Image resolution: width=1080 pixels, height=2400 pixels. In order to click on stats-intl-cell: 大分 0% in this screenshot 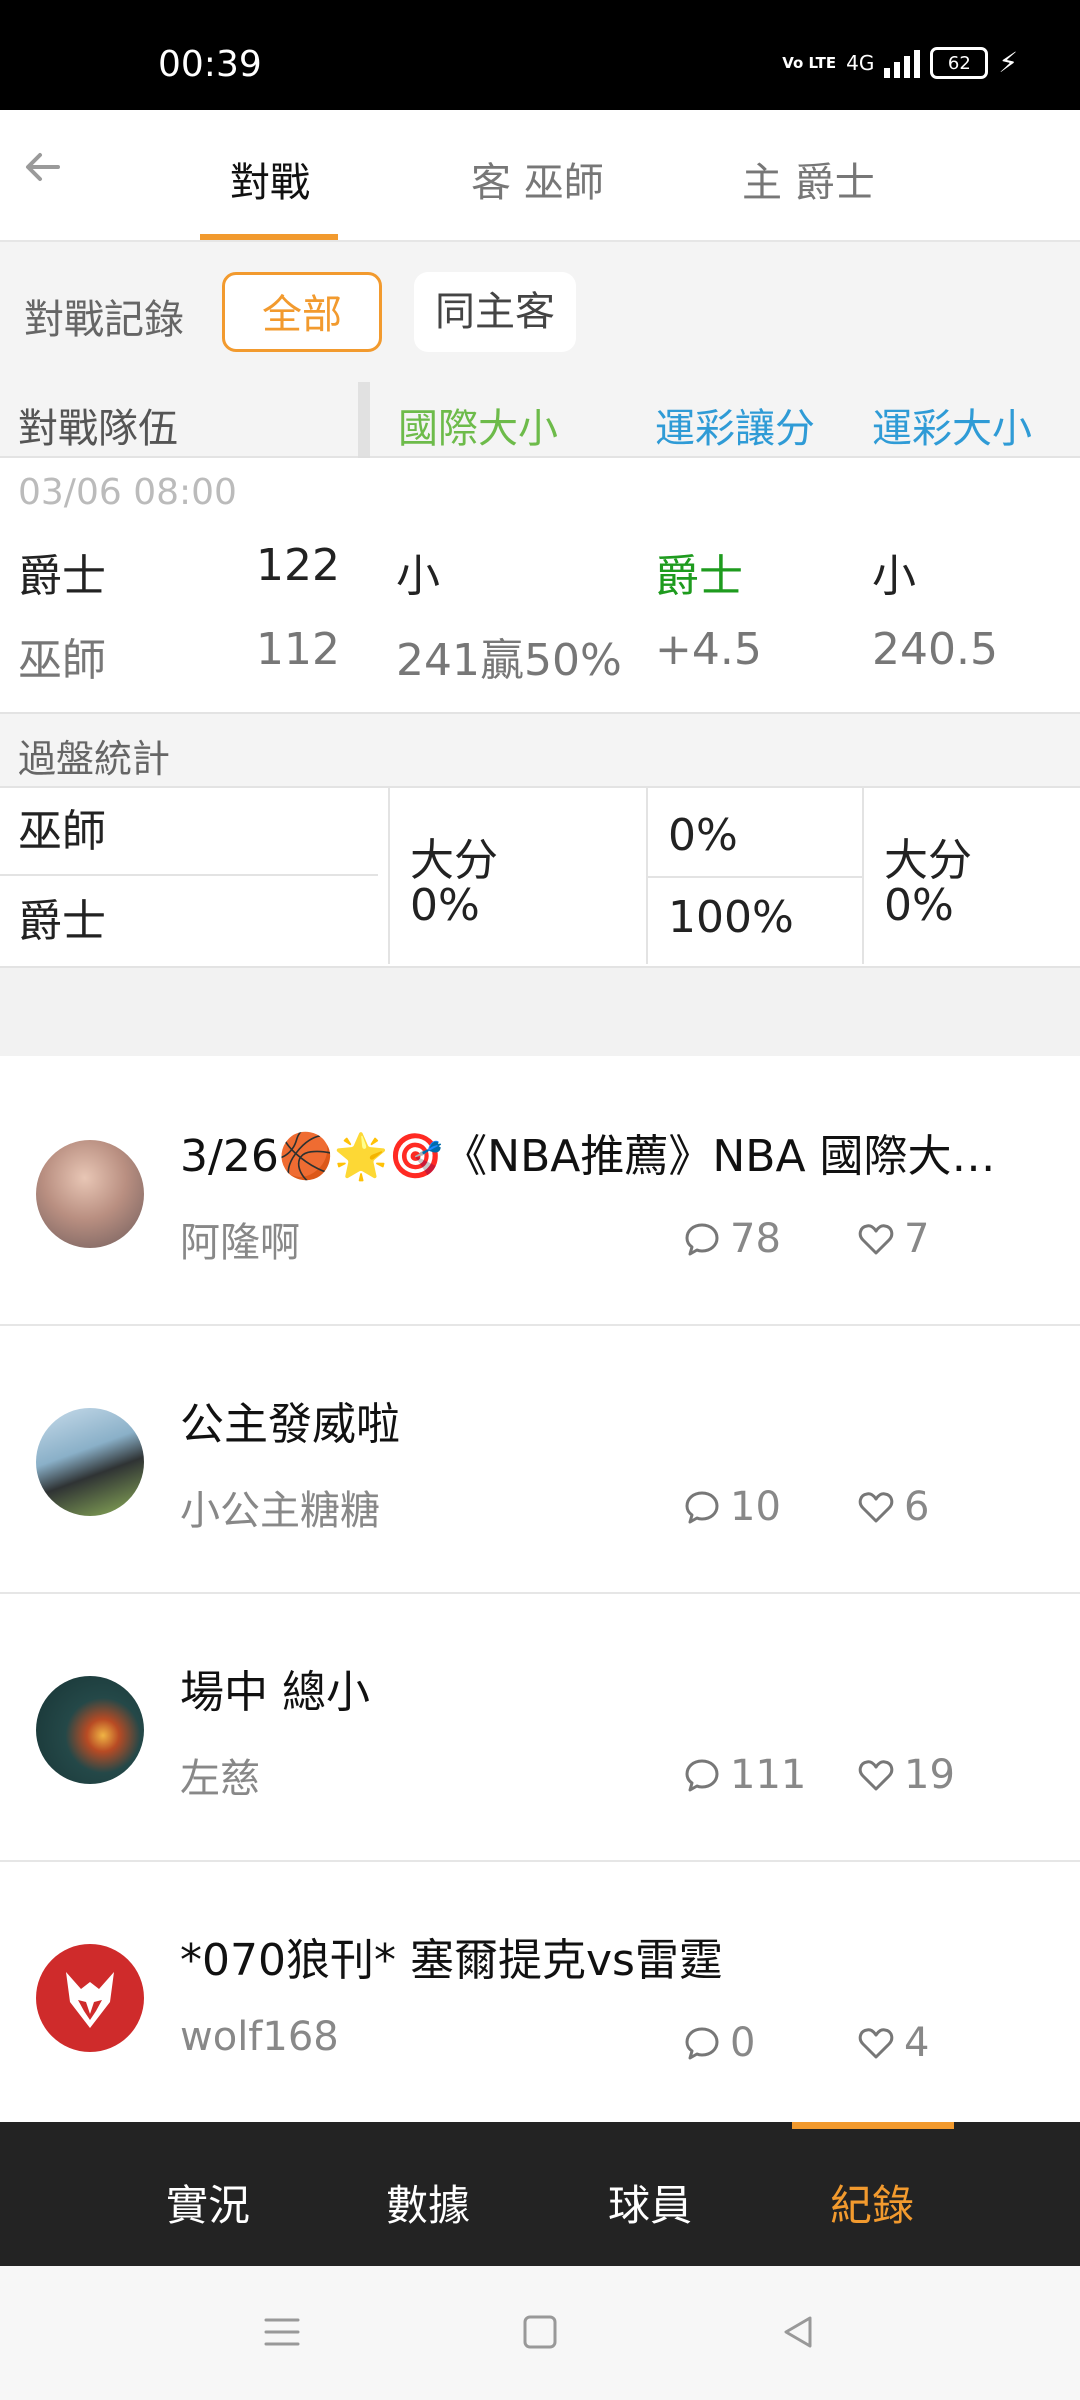, I will do `click(518, 876)`.